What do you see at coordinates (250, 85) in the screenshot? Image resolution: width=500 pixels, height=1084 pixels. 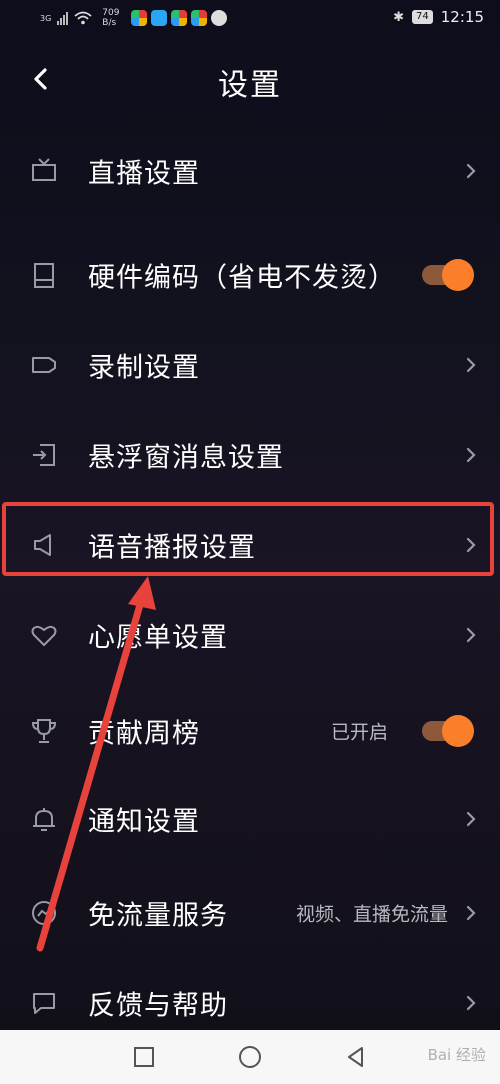 I see `page-title: 设置` at bounding box center [250, 85].